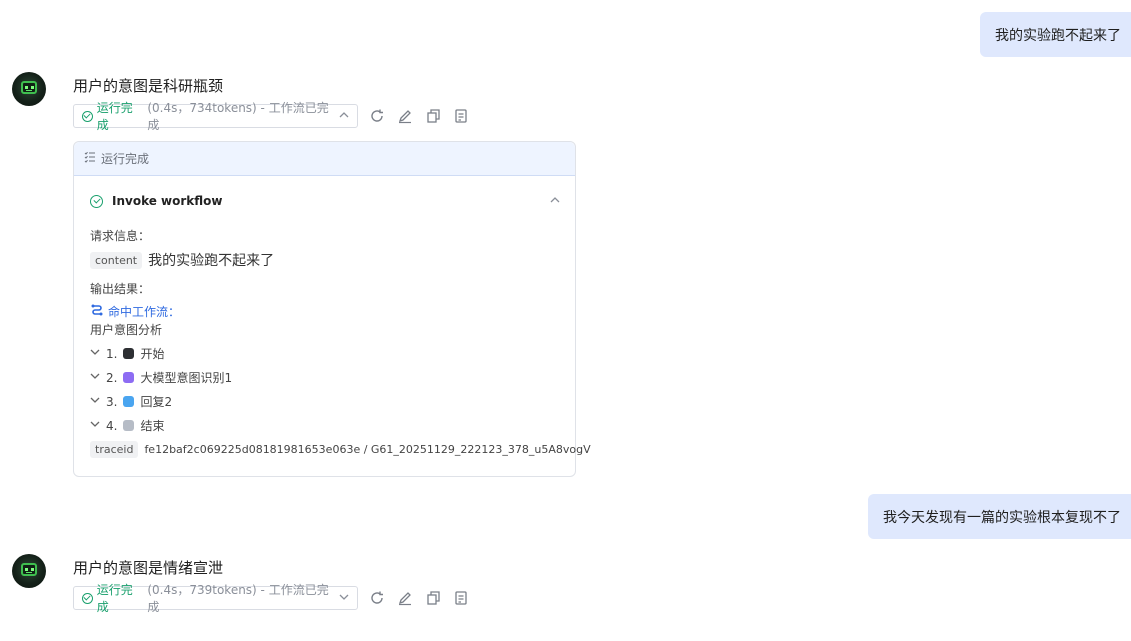 Image resolution: width=1131 pixels, height=641 pixels. I want to click on reply-node-icon, so click(129, 401).